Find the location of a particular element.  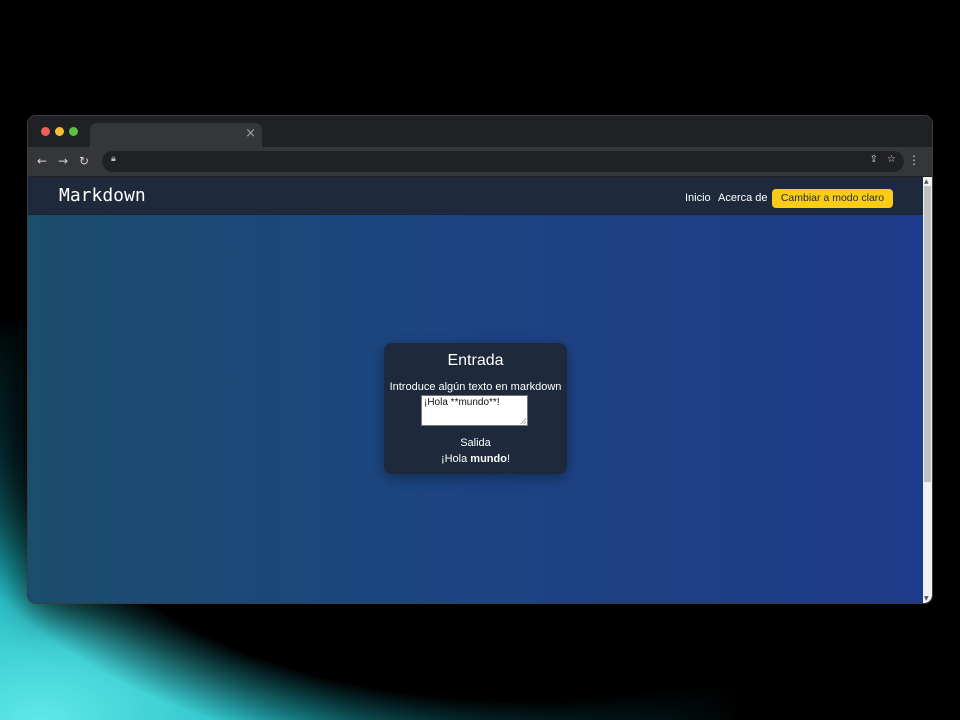

rendered-output: ¡Hola mundo! is located at coordinates (475, 459).